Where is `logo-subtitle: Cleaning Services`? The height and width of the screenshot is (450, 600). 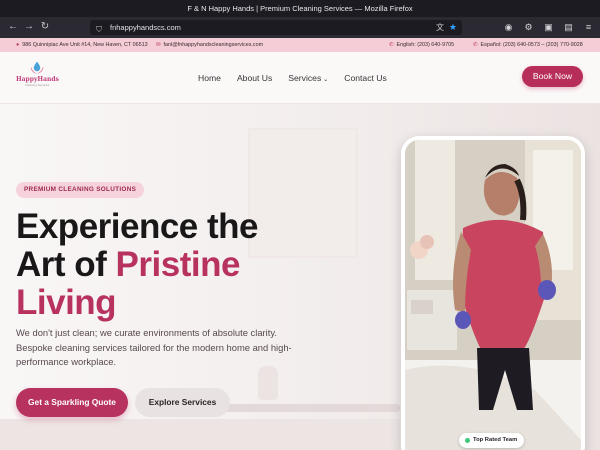 logo-subtitle: Cleaning Services is located at coordinates (37, 85).